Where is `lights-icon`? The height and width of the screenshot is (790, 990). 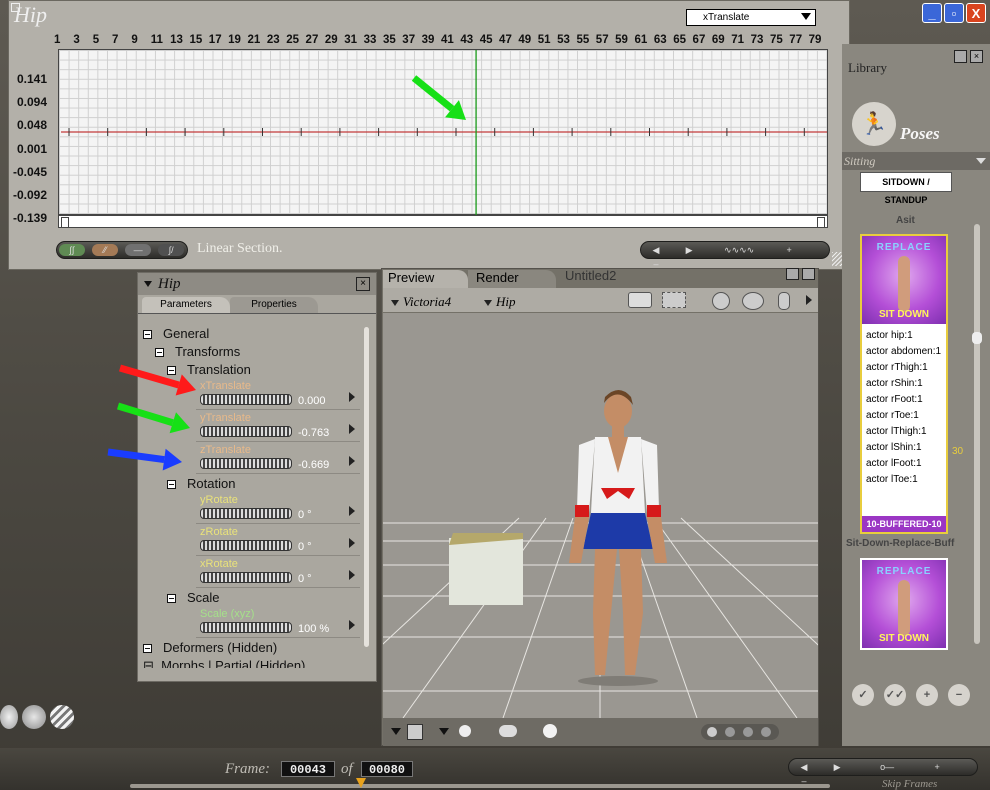 lights-icon is located at coordinates (508, 731).